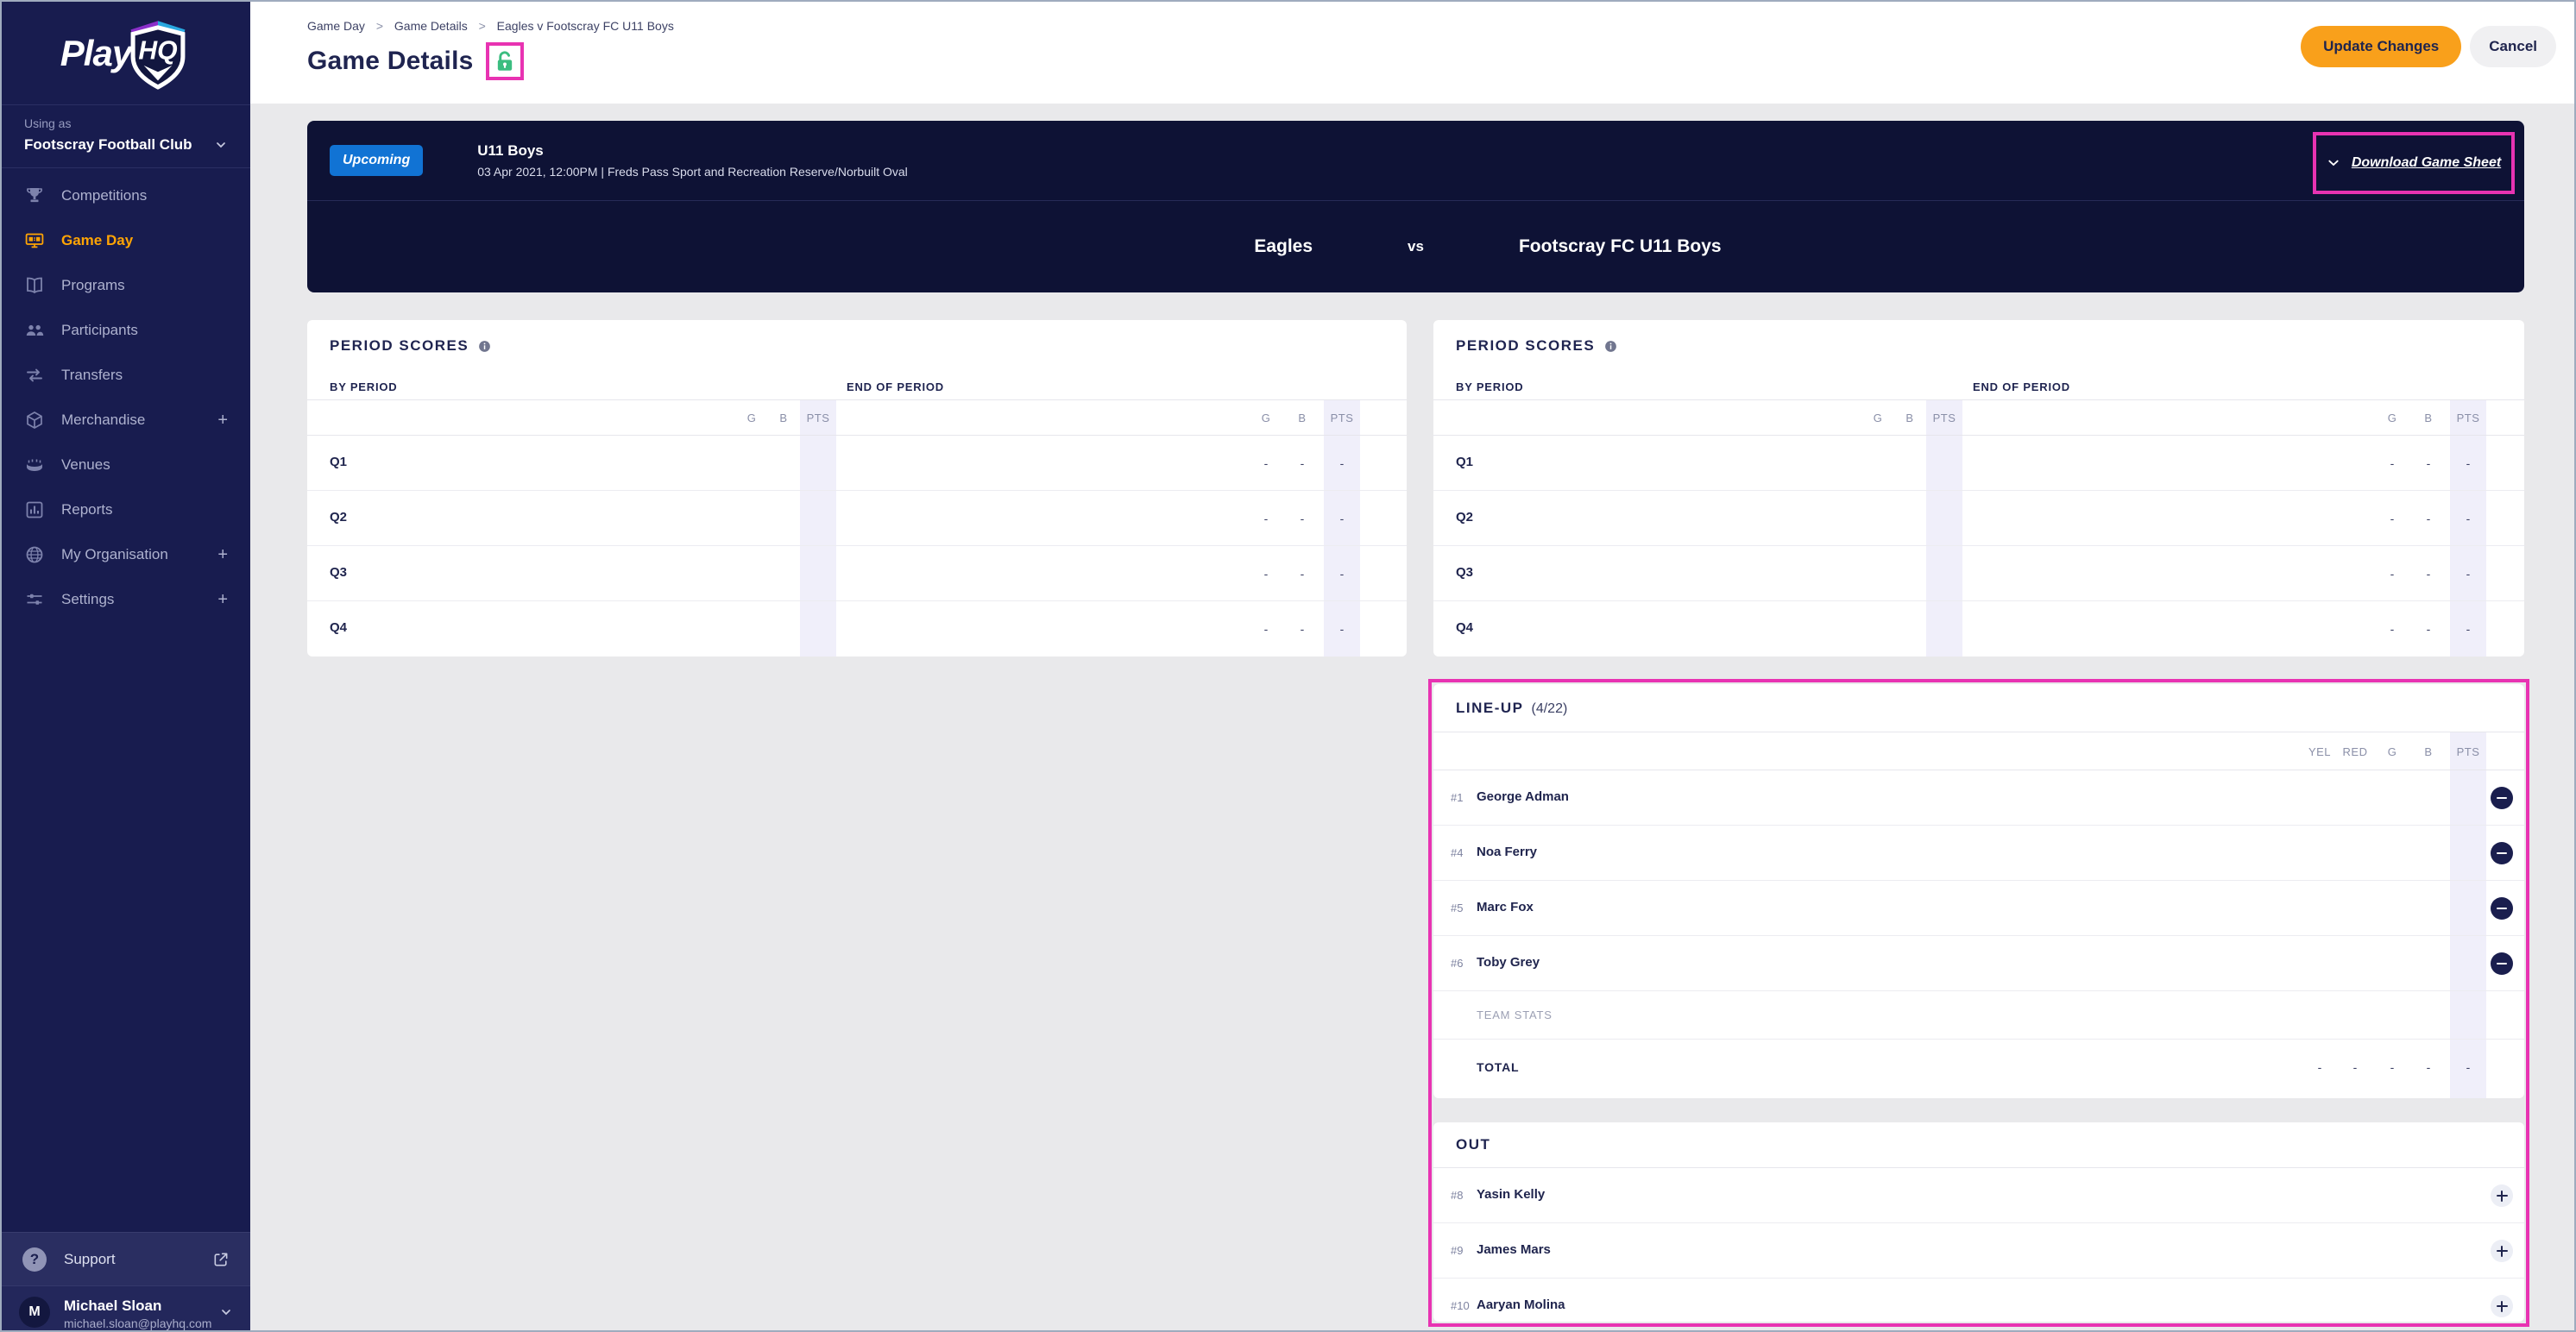  What do you see at coordinates (126, 465) in the screenshot?
I see `sidebar-item-venues: Venues` at bounding box center [126, 465].